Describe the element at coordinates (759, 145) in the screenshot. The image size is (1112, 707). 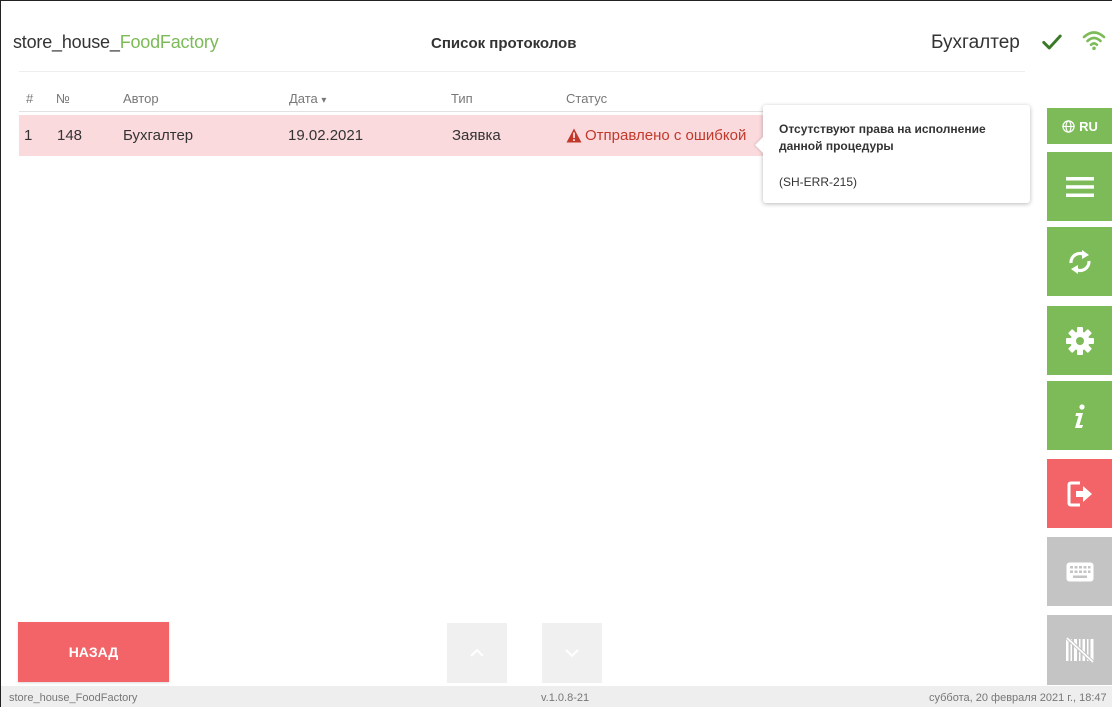
I see `tooltip-arrow` at that location.